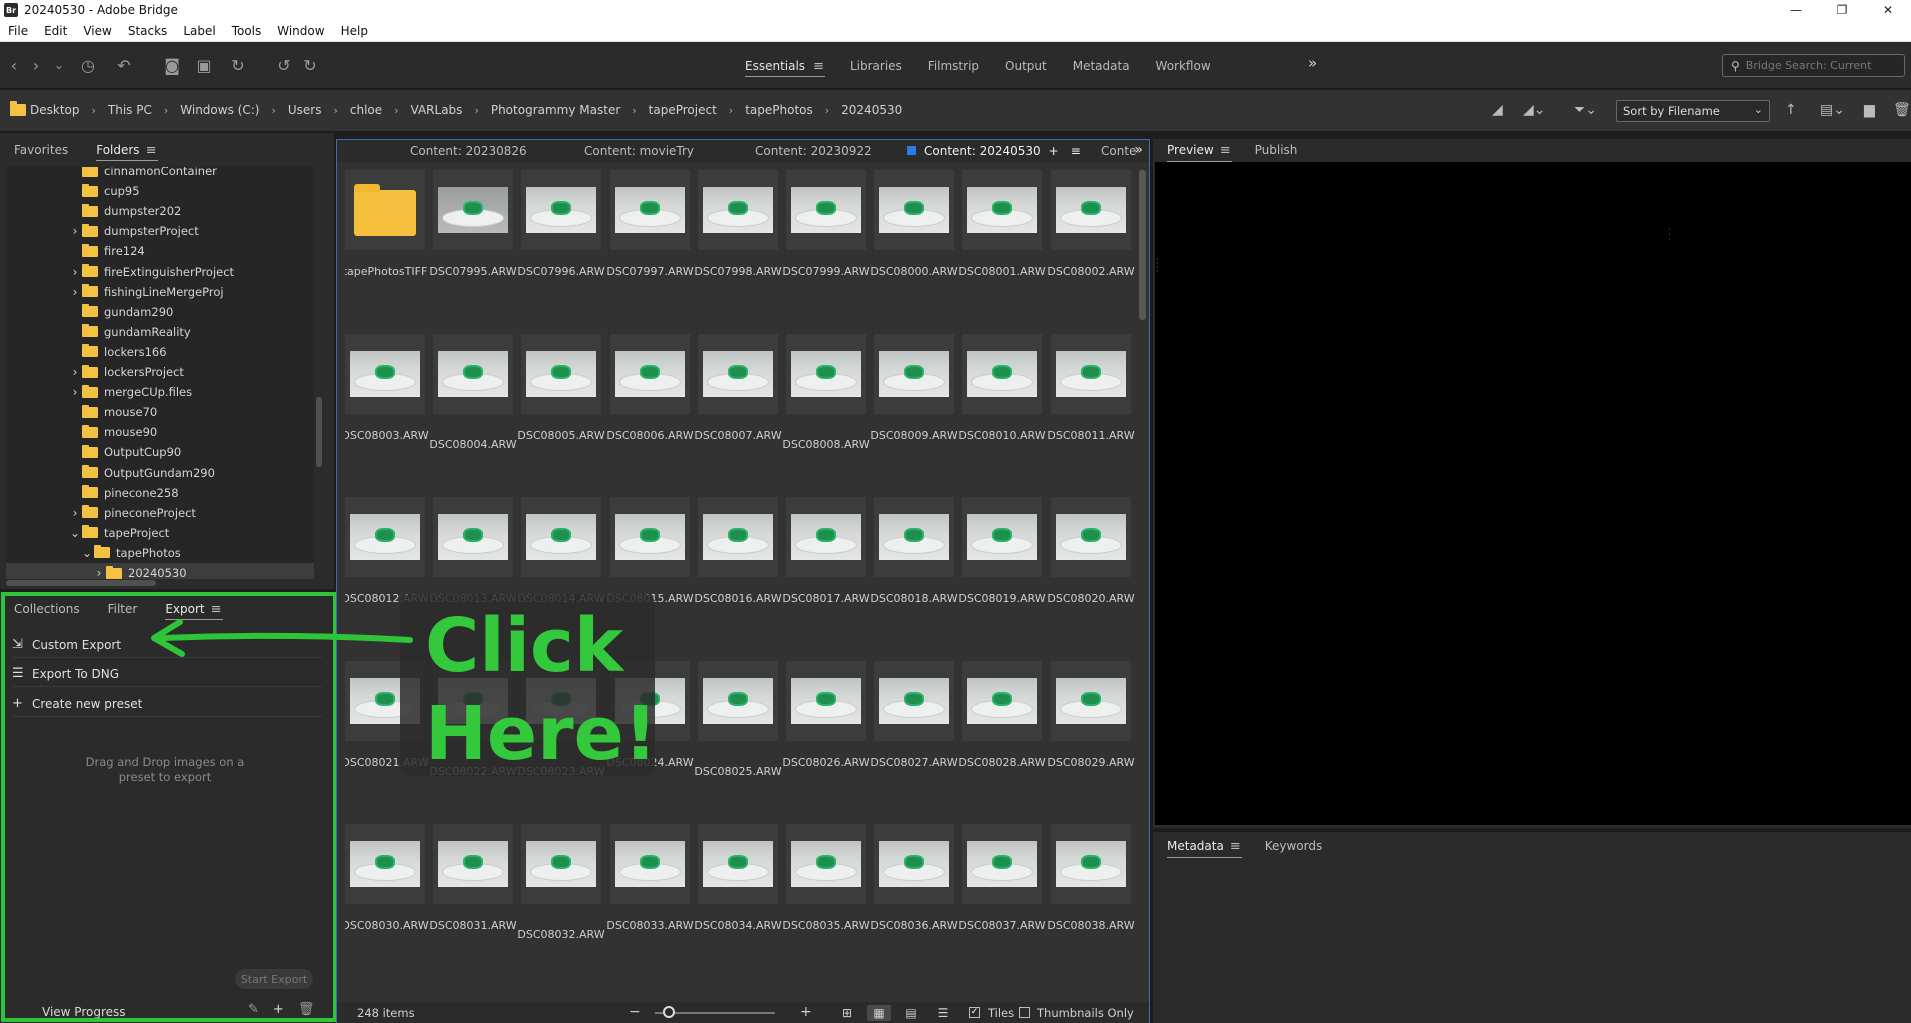 Image resolution: width=1911 pixels, height=1023 pixels. What do you see at coordinates (160, 191) in the screenshot?
I see `folder-tree-item: cup95` at bounding box center [160, 191].